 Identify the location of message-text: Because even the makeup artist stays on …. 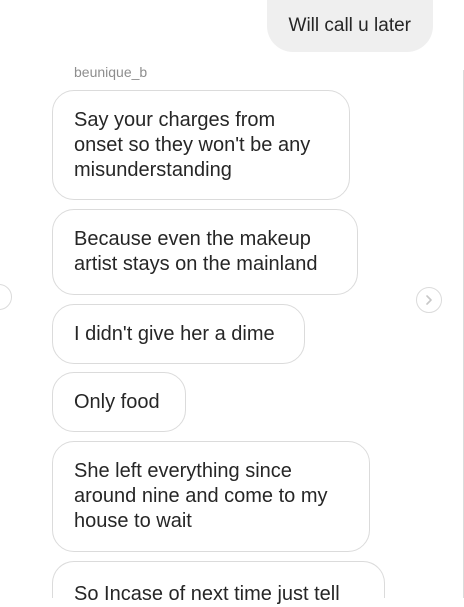
(196, 251).